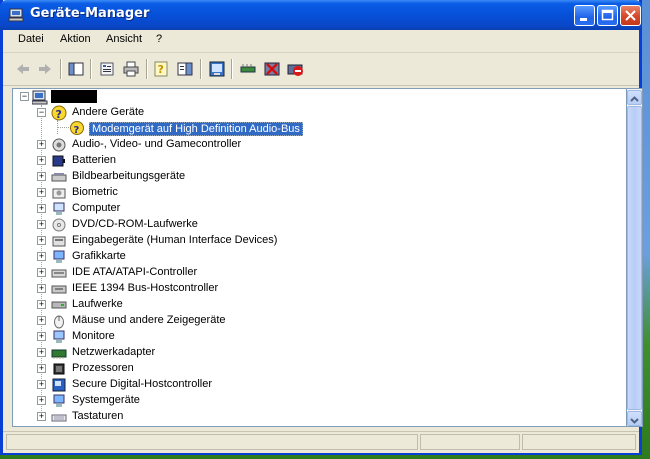  I want to click on tree-item-category: + Computer, so click(178, 209).